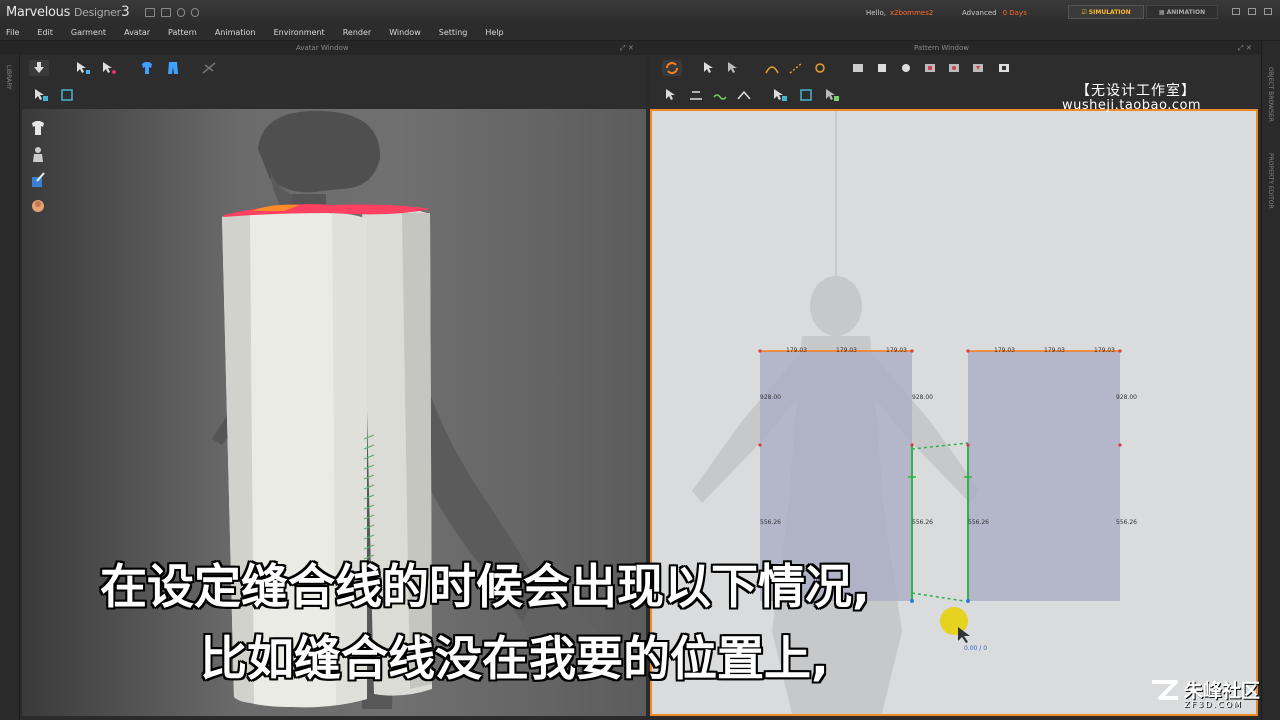  I want to click on save-icon, so click(150, 12).